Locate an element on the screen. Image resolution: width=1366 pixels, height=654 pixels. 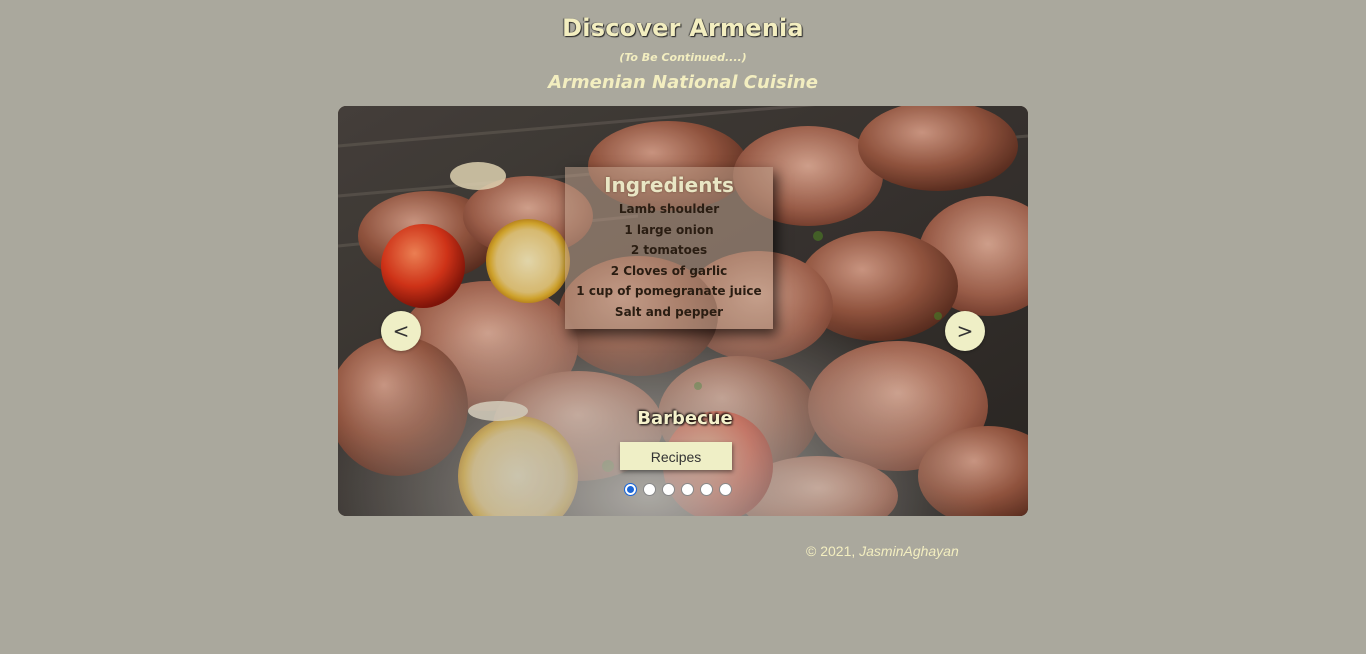
ingredient-item: 1 large onion is located at coordinates (669, 229).